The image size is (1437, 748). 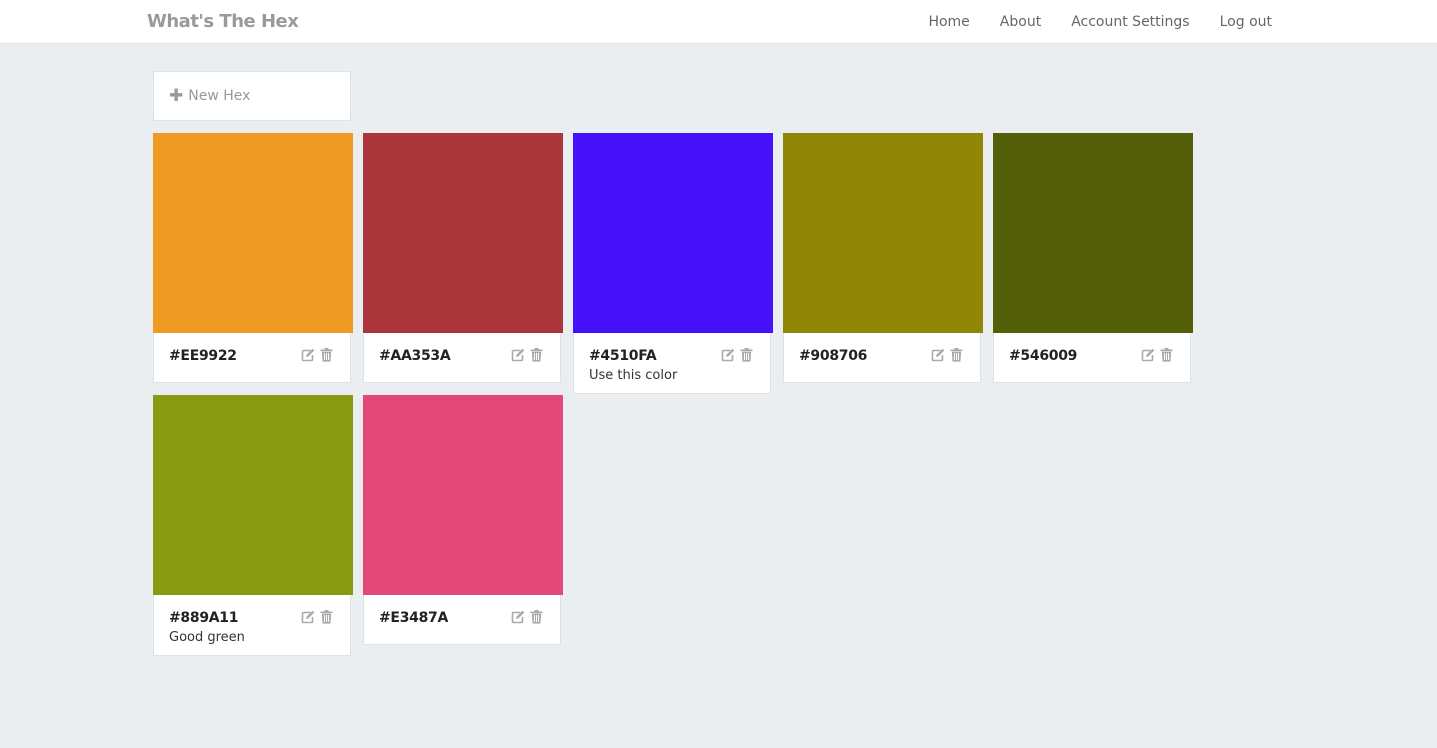 What do you see at coordinates (176, 95) in the screenshot?
I see `plus-icon: ✚` at bounding box center [176, 95].